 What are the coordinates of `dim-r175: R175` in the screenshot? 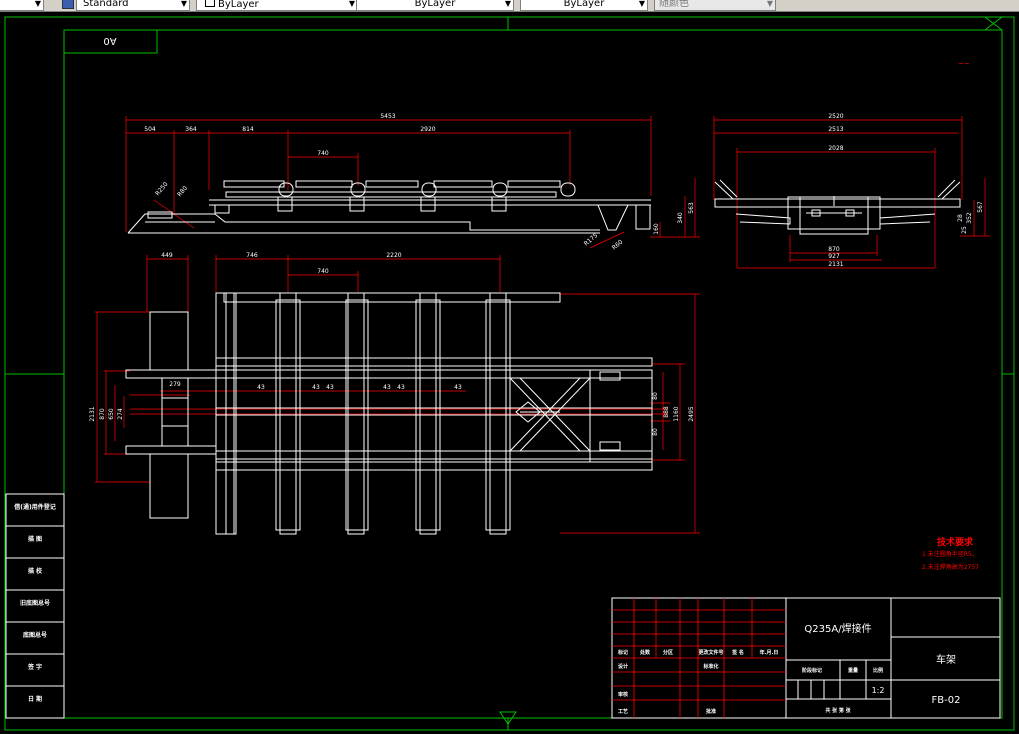 It's located at (591, 240).